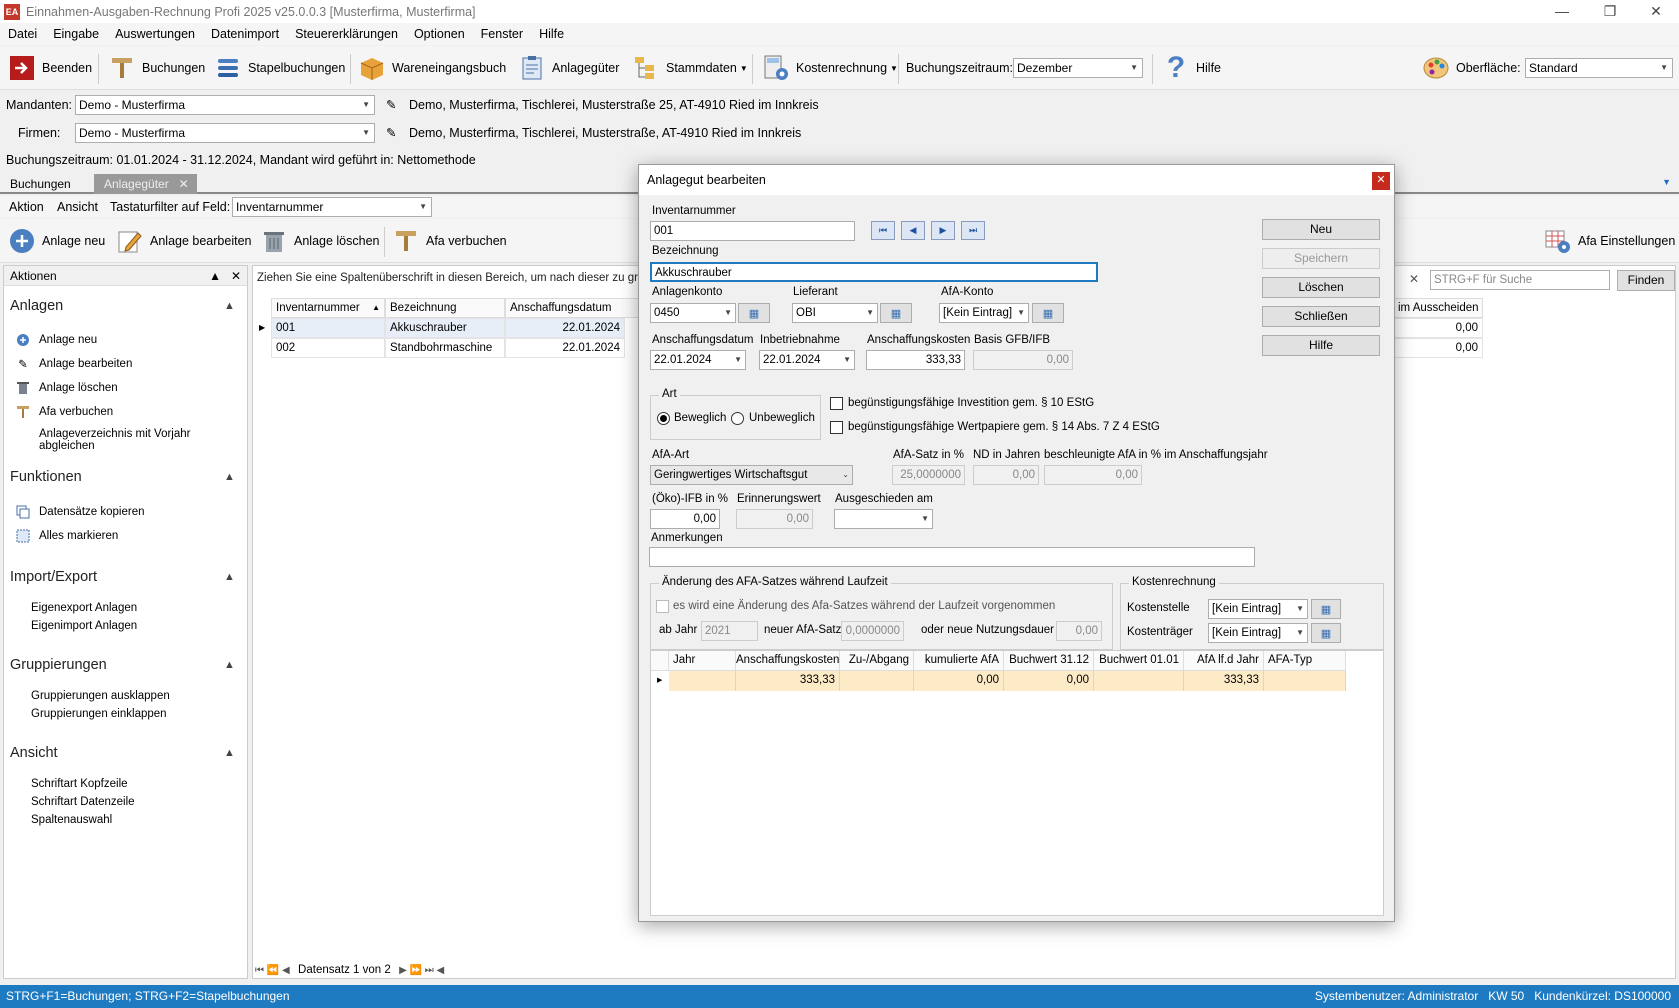 The height and width of the screenshot is (1008, 1679). Describe the element at coordinates (685, 519) in the screenshot. I see `ifb-input: 0,00` at that location.